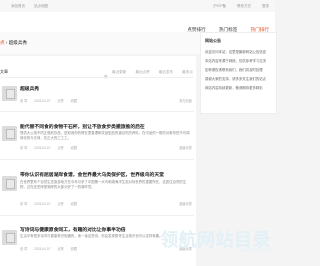 The height and width of the screenshot is (266, 320). What do you see at coordinates (29, 88) in the screenshot?
I see `article-title: 超级兵秀` at bounding box center [29, 88].